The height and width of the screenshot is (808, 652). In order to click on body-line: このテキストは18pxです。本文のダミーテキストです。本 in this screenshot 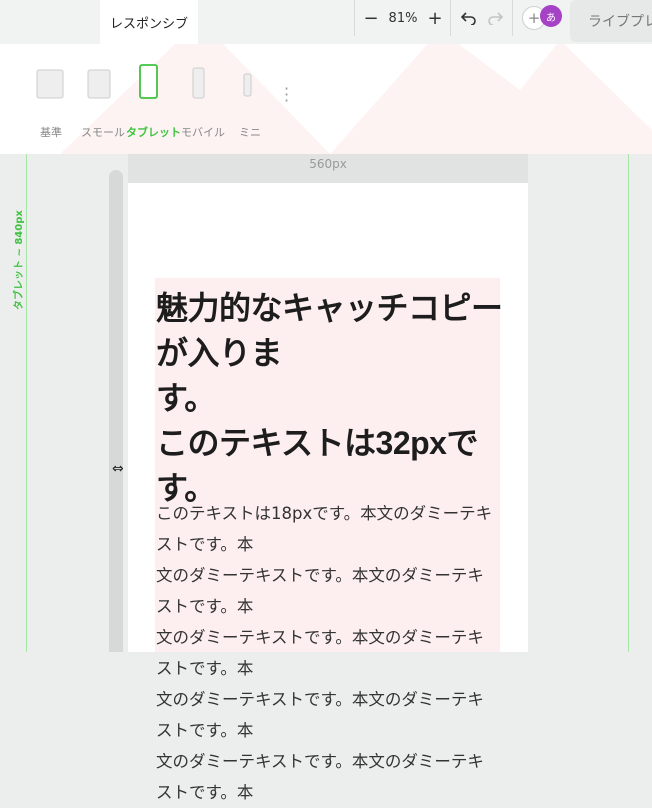, I will do `click(324, 529)`.